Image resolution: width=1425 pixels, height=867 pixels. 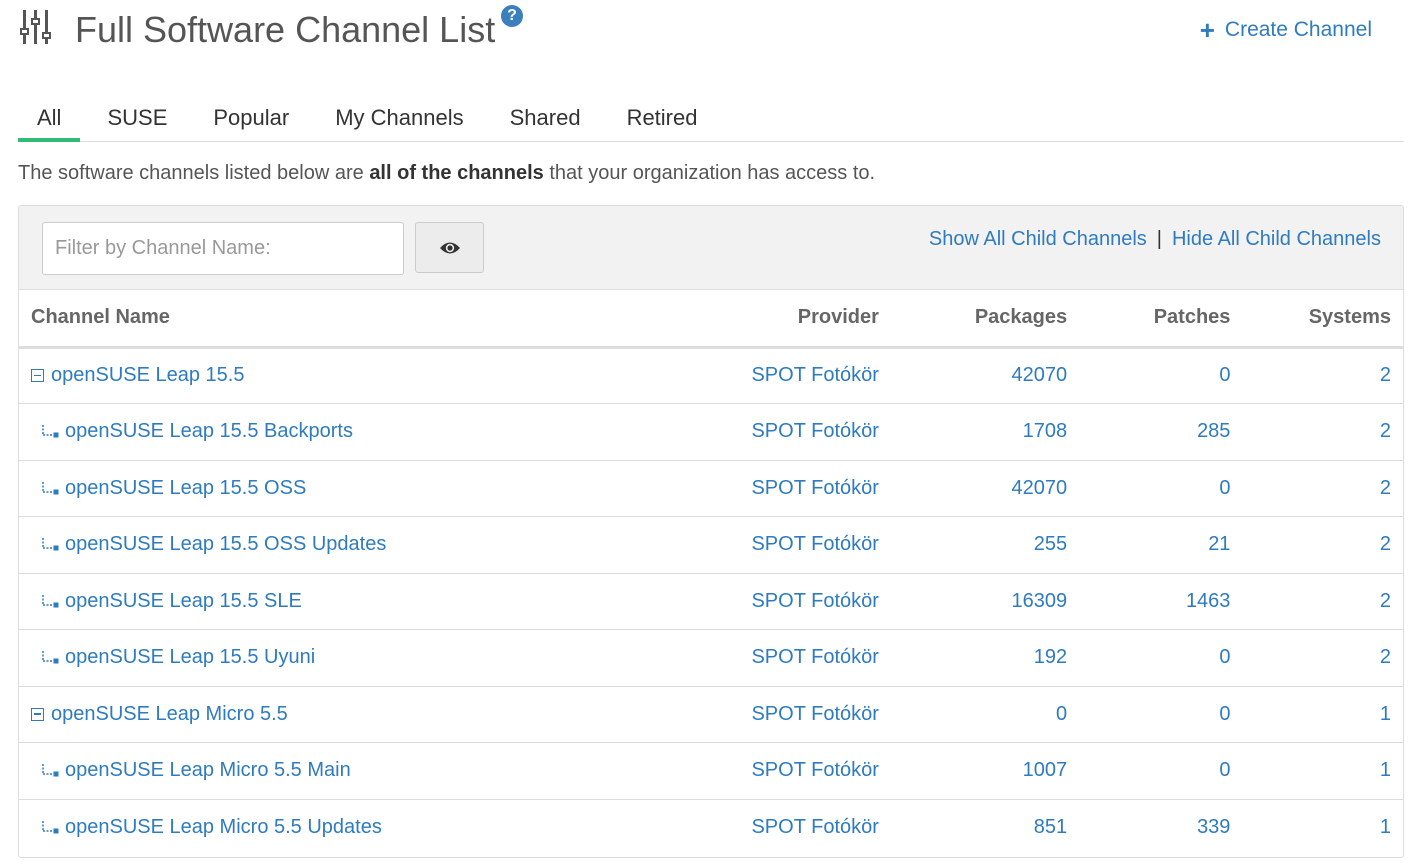 I want to click on tab-suse: SUSE, so click(x=137, y=119).